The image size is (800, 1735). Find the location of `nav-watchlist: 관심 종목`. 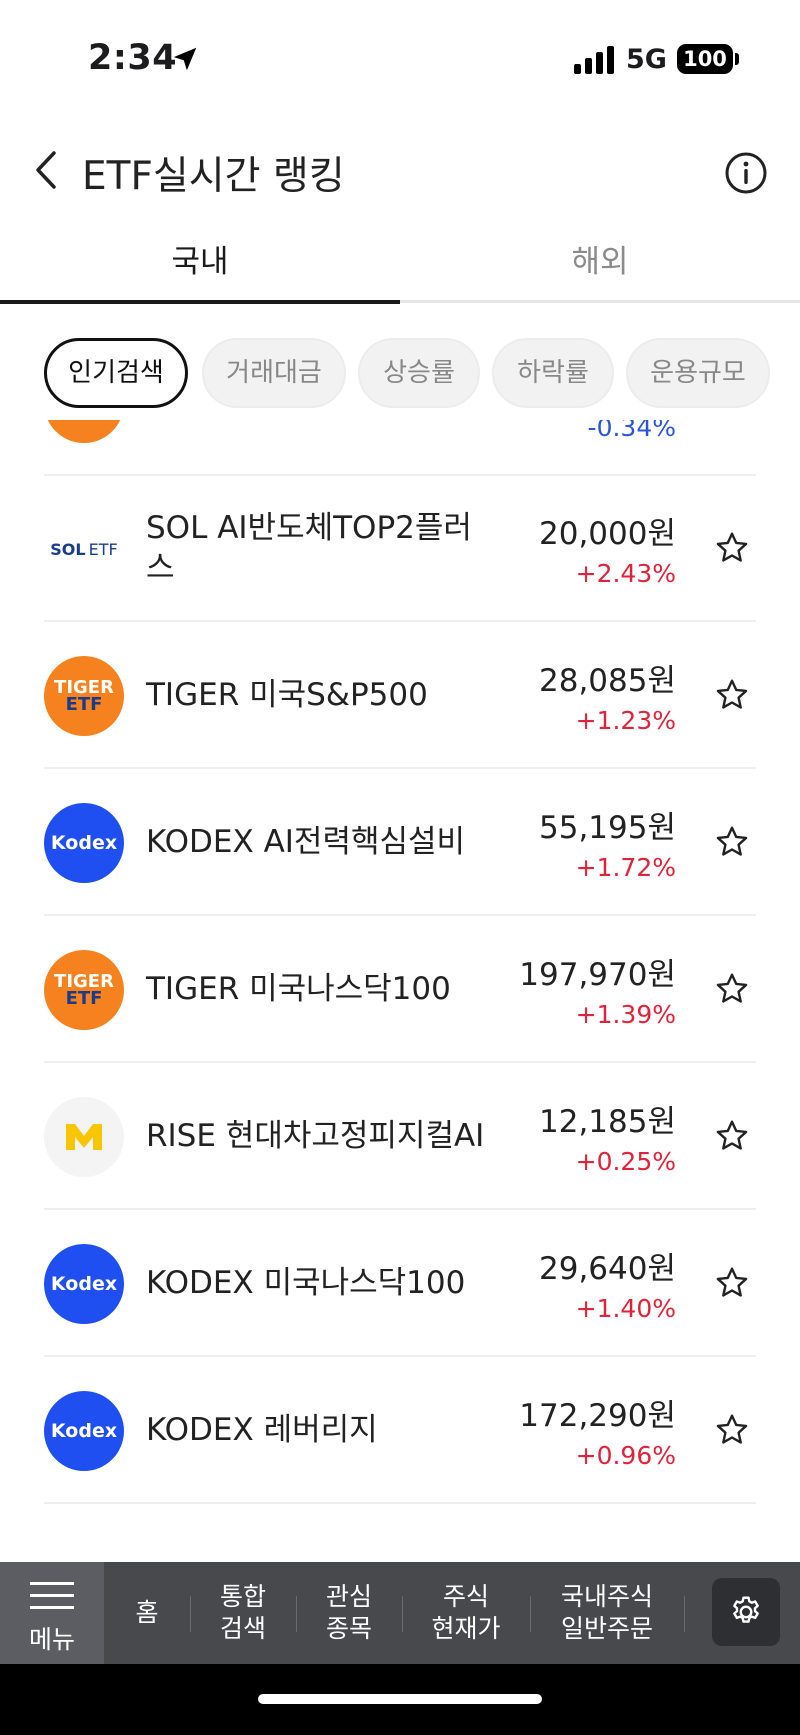

nav-watchlist: 관심 종목 is located at coordinates (349, 1613).